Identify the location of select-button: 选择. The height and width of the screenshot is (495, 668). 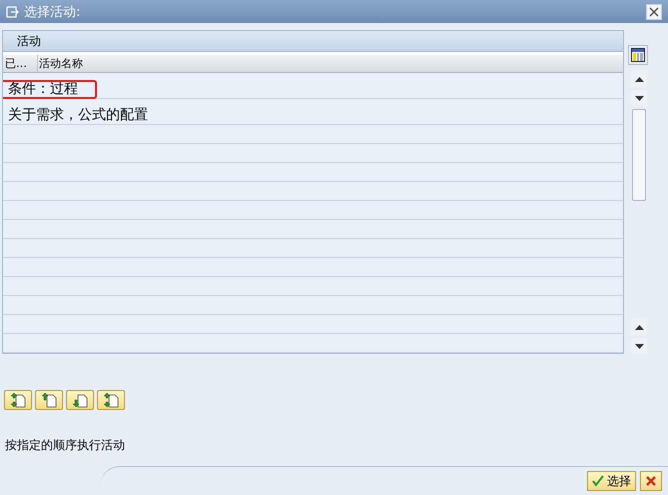
(611, 481).